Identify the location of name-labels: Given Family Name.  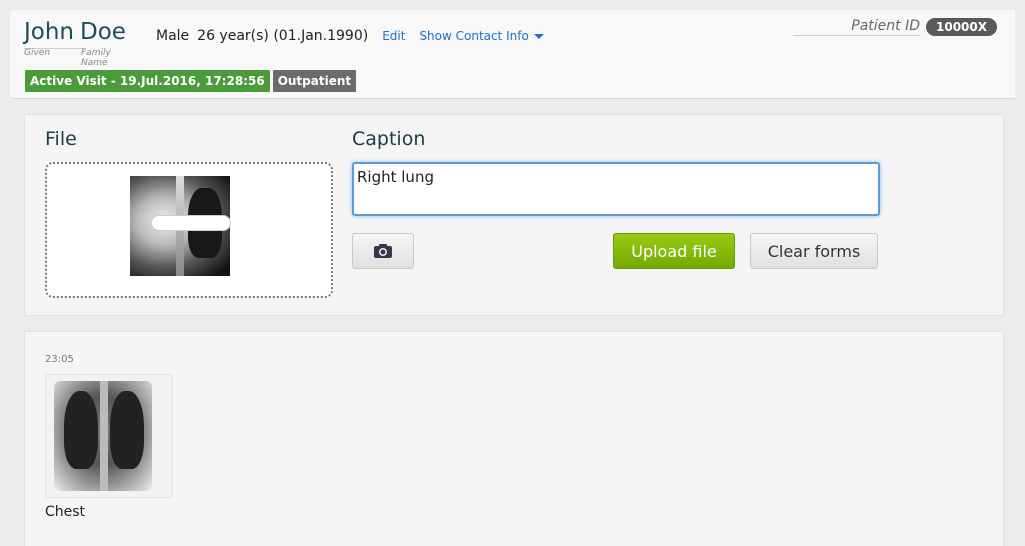
(75, 58).